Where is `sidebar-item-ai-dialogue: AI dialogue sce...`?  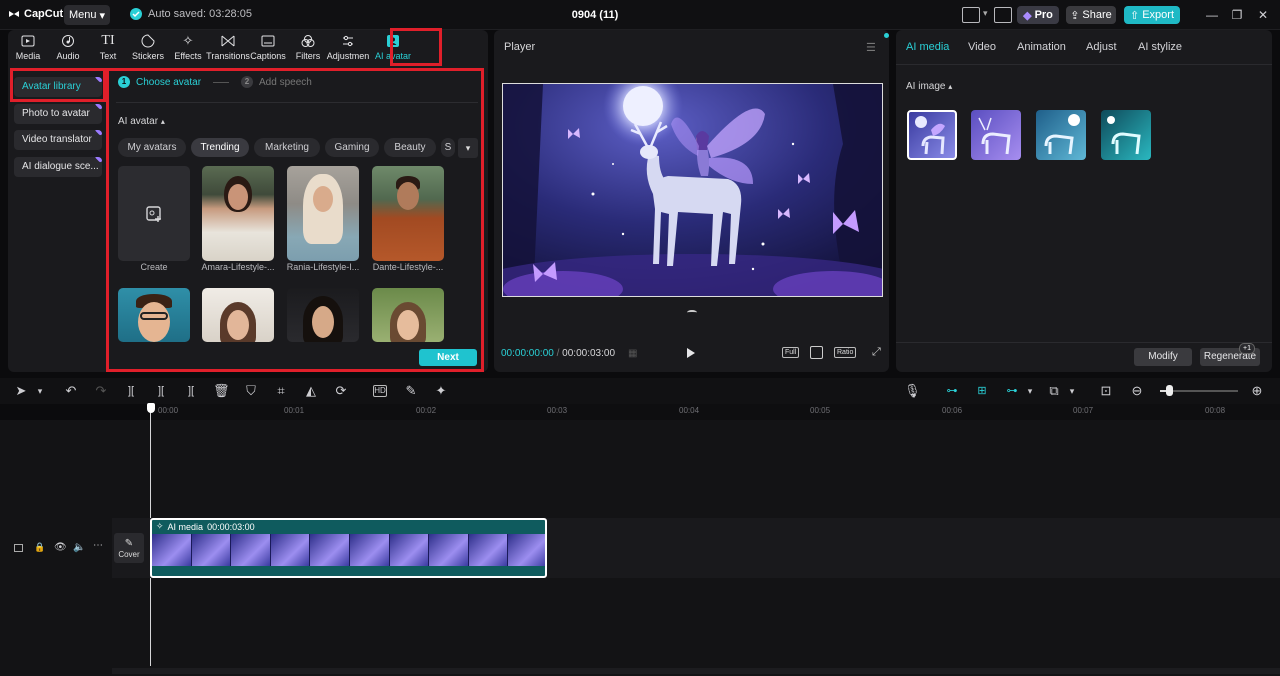
sidebar-item-ai-dialogue: AI dialogue sce... is located at coordinates (58, 167).